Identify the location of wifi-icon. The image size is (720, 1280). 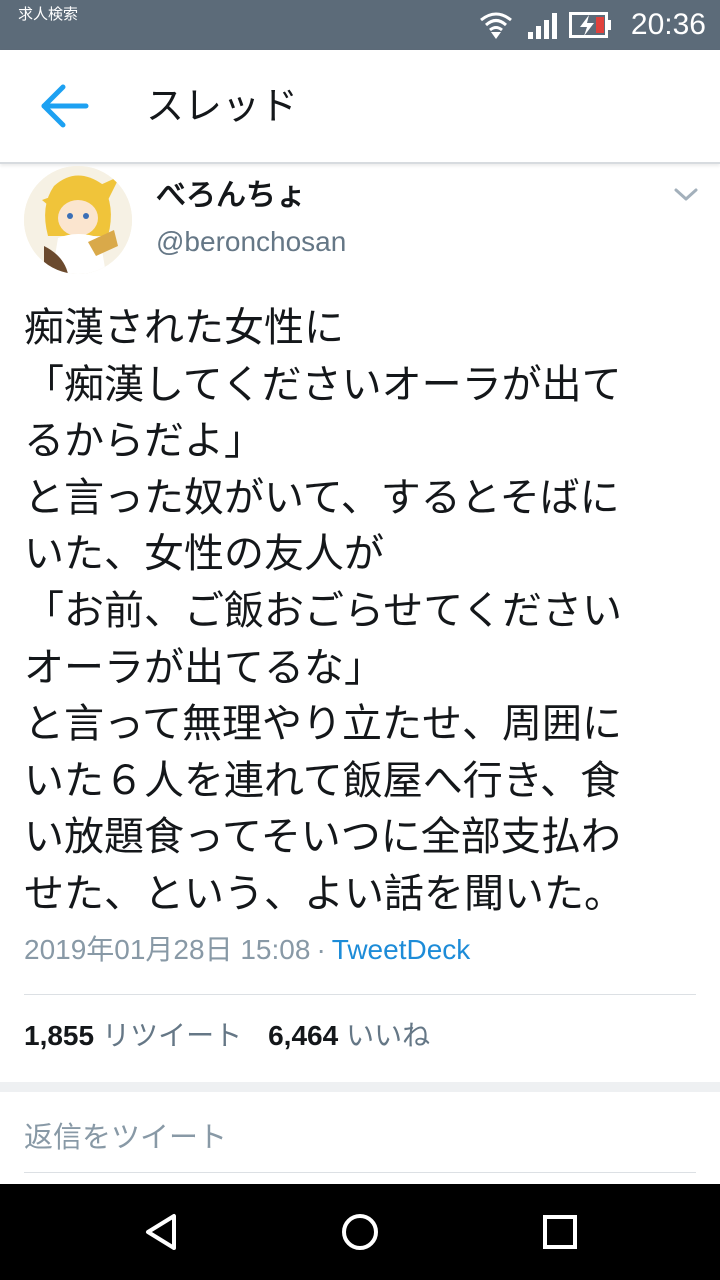
(495, 25).